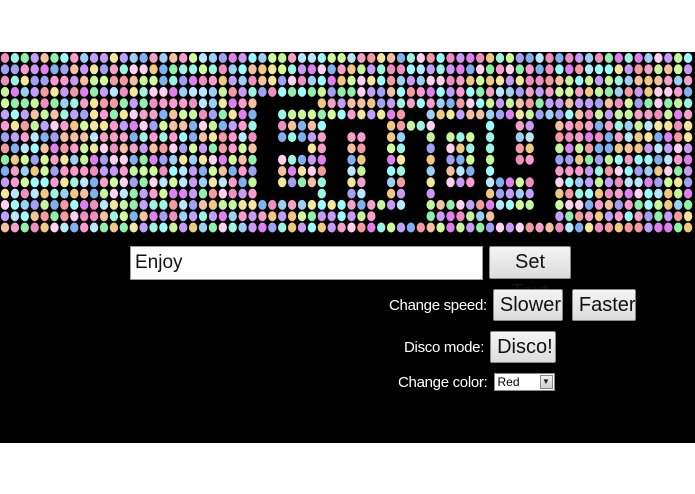 This screenshot has height=494, width=695. I want to click on set-text-button: Set Text, so click(530, 274).